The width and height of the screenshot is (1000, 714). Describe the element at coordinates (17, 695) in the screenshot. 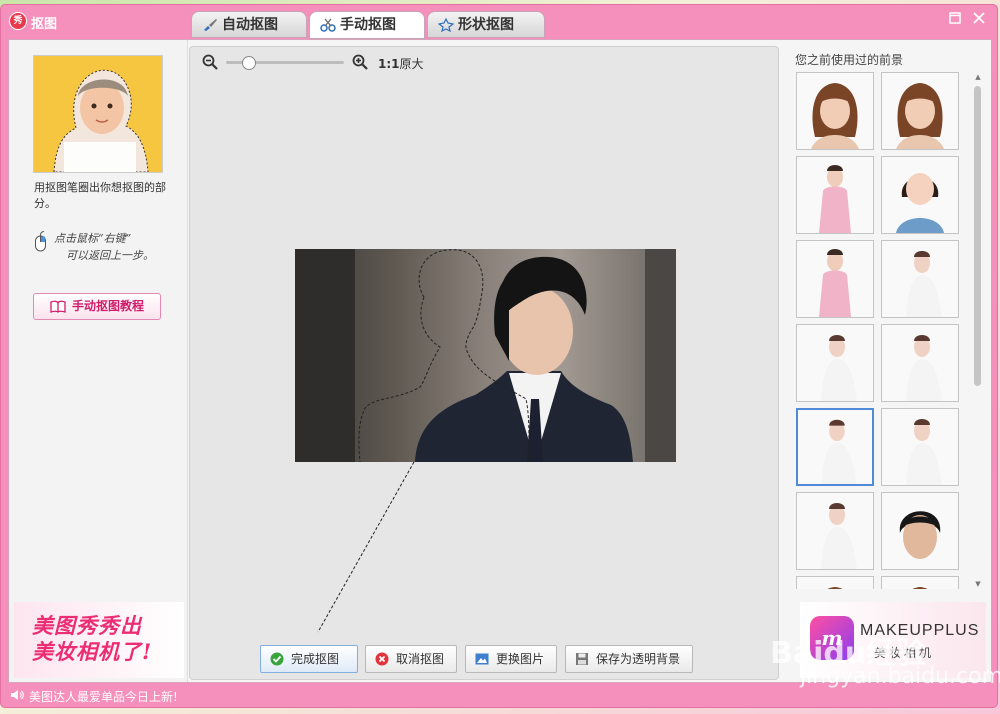

I see `speaker-icon` at that location.